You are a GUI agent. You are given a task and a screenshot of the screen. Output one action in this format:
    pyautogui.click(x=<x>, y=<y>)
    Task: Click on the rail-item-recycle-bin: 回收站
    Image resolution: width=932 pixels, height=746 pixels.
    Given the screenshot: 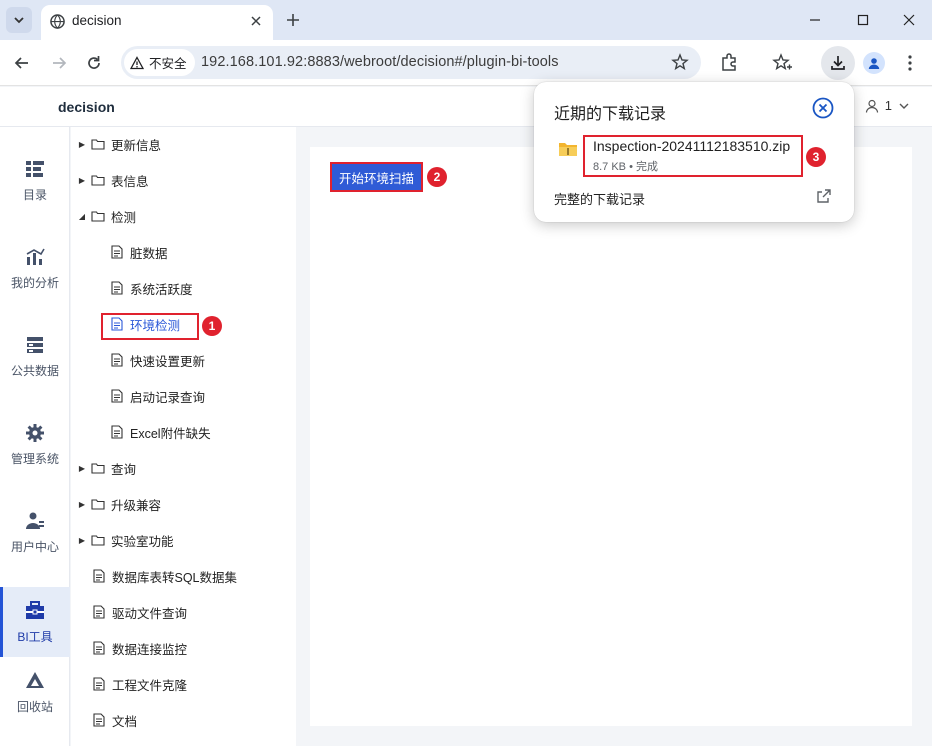 What is the action you would take?
    pyautogui.click(x=35, y=692)
    